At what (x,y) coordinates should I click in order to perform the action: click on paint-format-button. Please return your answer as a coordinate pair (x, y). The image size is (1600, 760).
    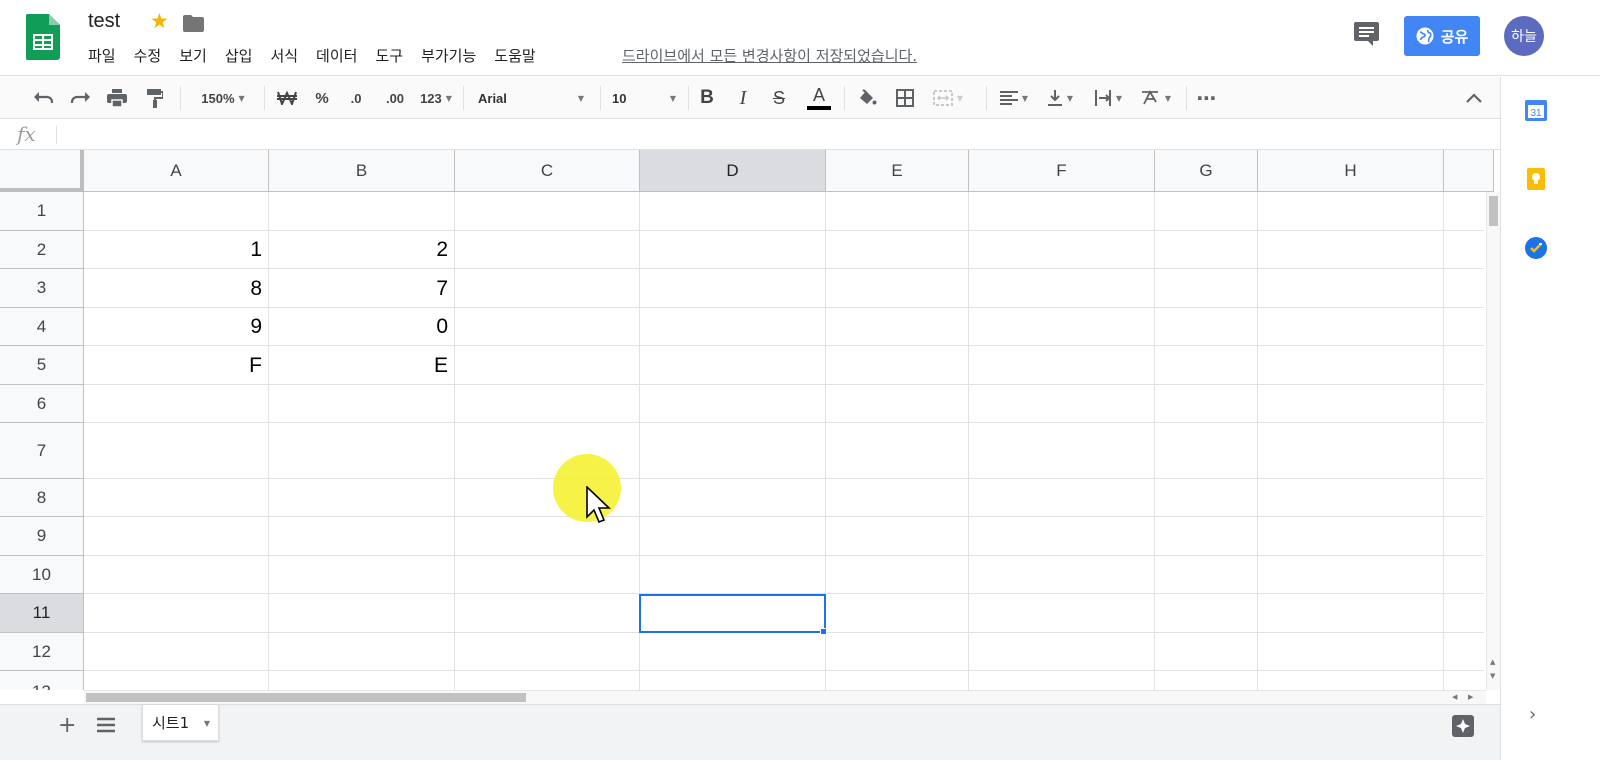
    Looking at the image, I should click on (155, 98).